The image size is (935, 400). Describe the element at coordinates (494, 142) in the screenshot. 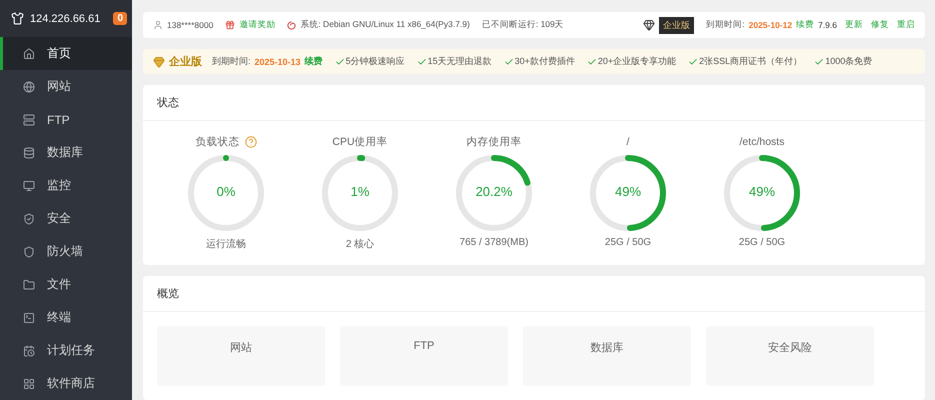

I see `gauge-label: 内存使用率` at that location.